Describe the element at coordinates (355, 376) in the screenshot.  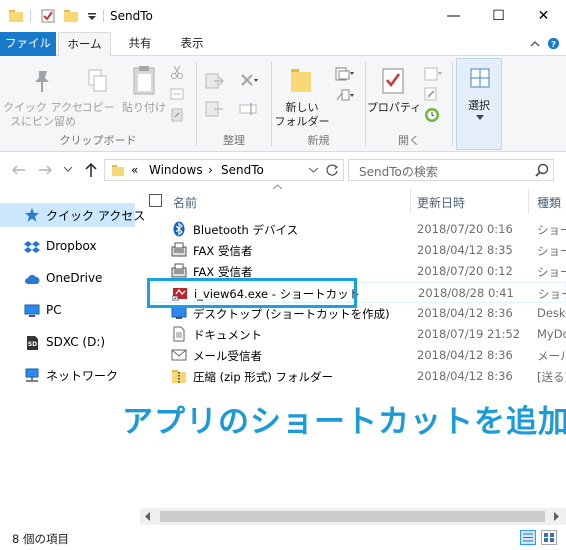
I see `file-row: 圧縮 (zip 形式) フォルダー 2018/04/12 8:36 [送る]` at that location.